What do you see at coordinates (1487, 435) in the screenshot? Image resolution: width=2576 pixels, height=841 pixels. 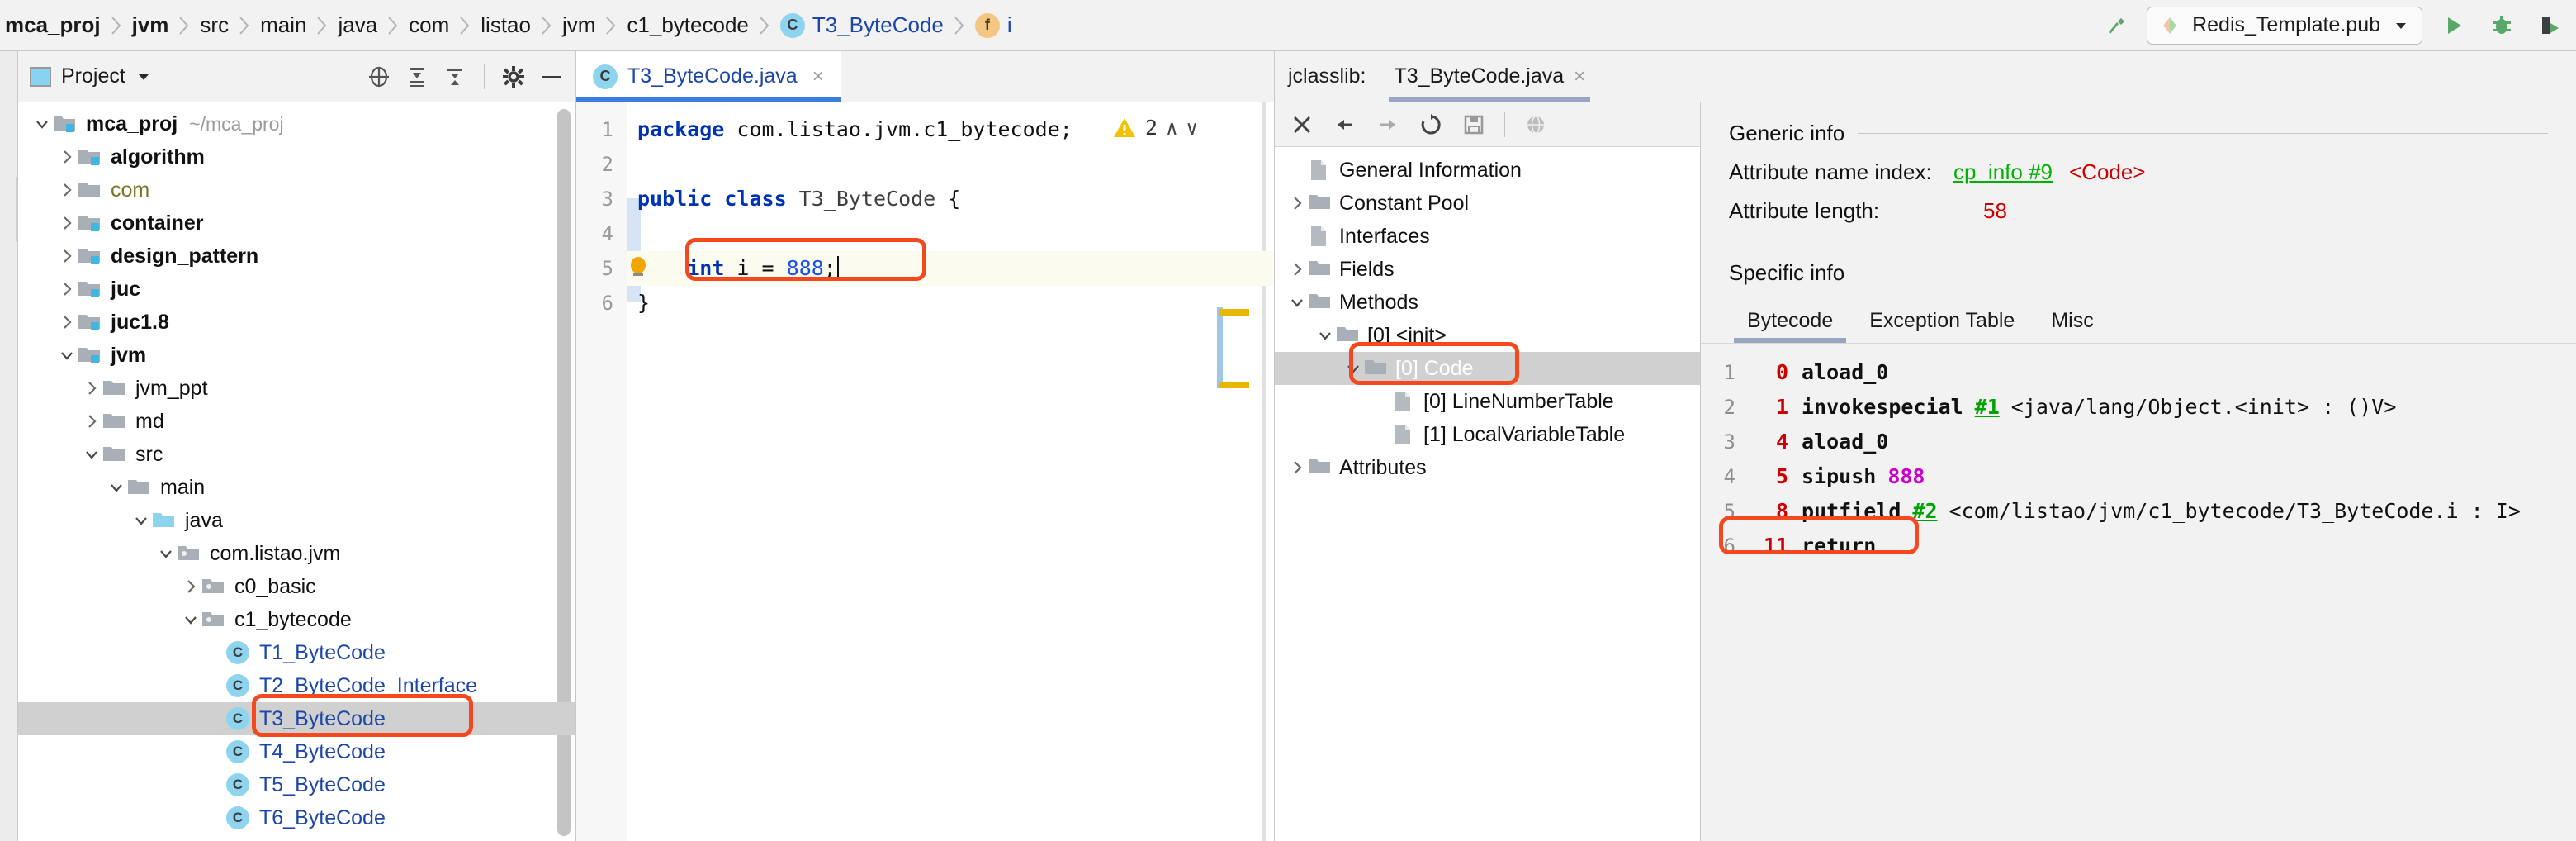 I see `jclasslib-tree-item--1-localvariabletable: [1] LocalVariableTable` at bounding box center [1487, 435].